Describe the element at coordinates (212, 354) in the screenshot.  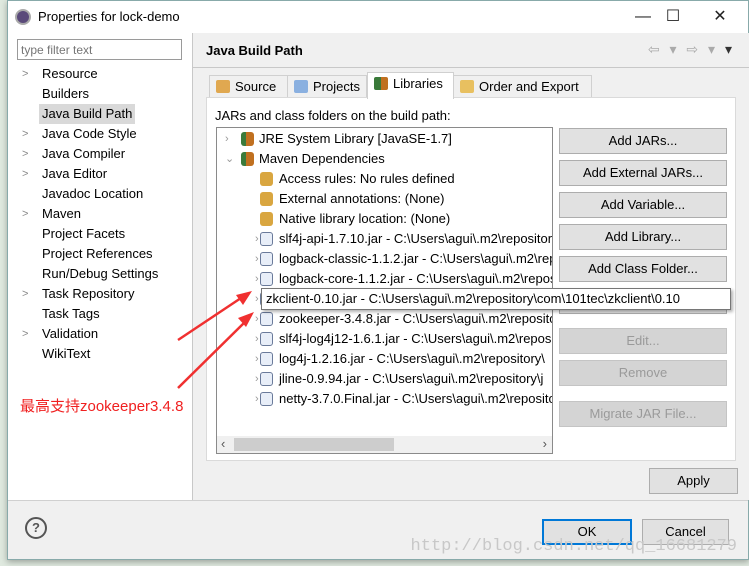
I see `arrow-line` at that location.